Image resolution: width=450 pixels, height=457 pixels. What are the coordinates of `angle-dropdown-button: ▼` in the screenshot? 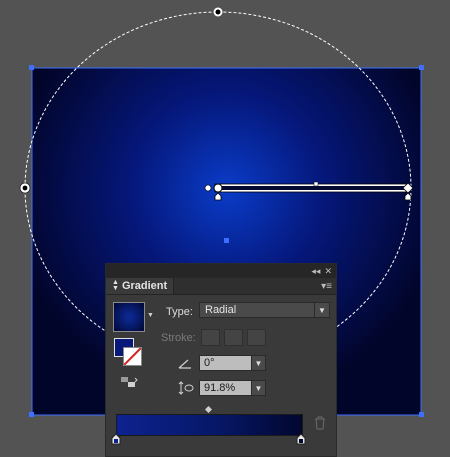 It's located at (258, 363).